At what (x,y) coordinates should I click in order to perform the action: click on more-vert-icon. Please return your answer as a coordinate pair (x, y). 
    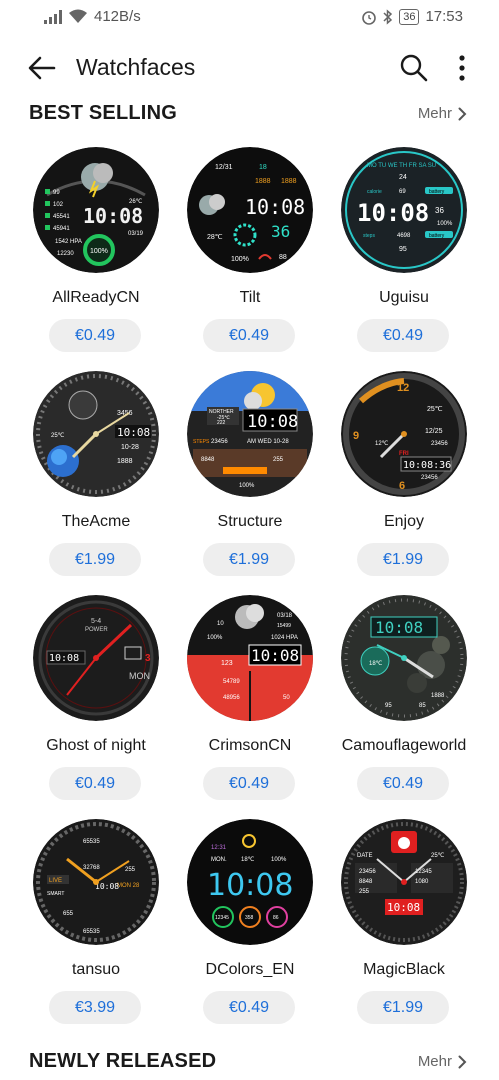
    Looking at the image, I should click on (462, 68).